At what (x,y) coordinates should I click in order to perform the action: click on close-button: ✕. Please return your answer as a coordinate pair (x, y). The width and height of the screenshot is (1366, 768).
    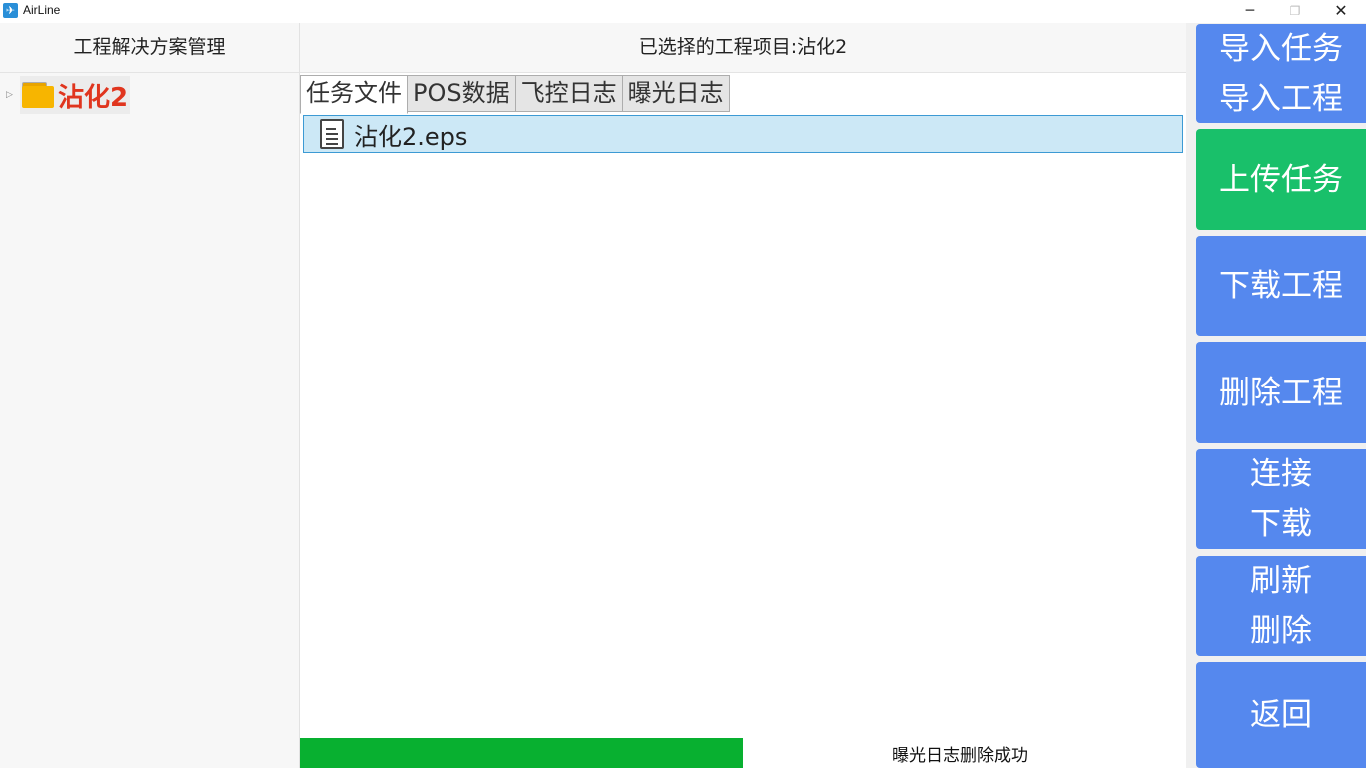
    Looking at the image, I should click on (1341, 11).